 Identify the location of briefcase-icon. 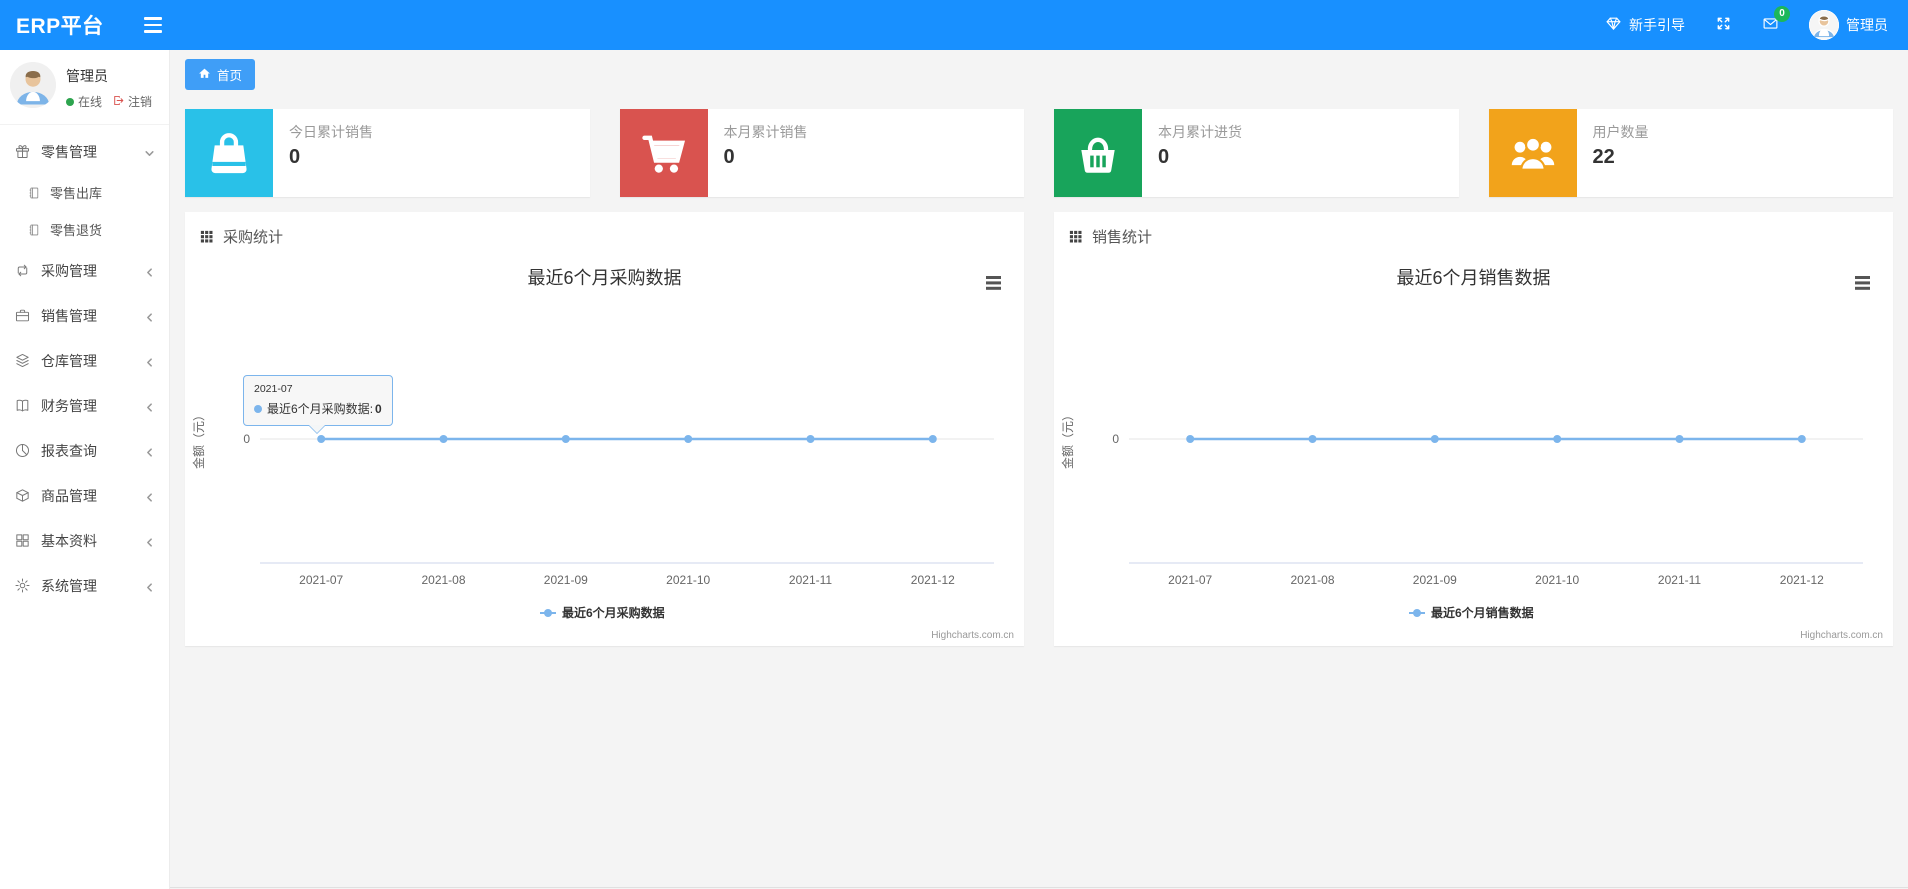
(22, 315).